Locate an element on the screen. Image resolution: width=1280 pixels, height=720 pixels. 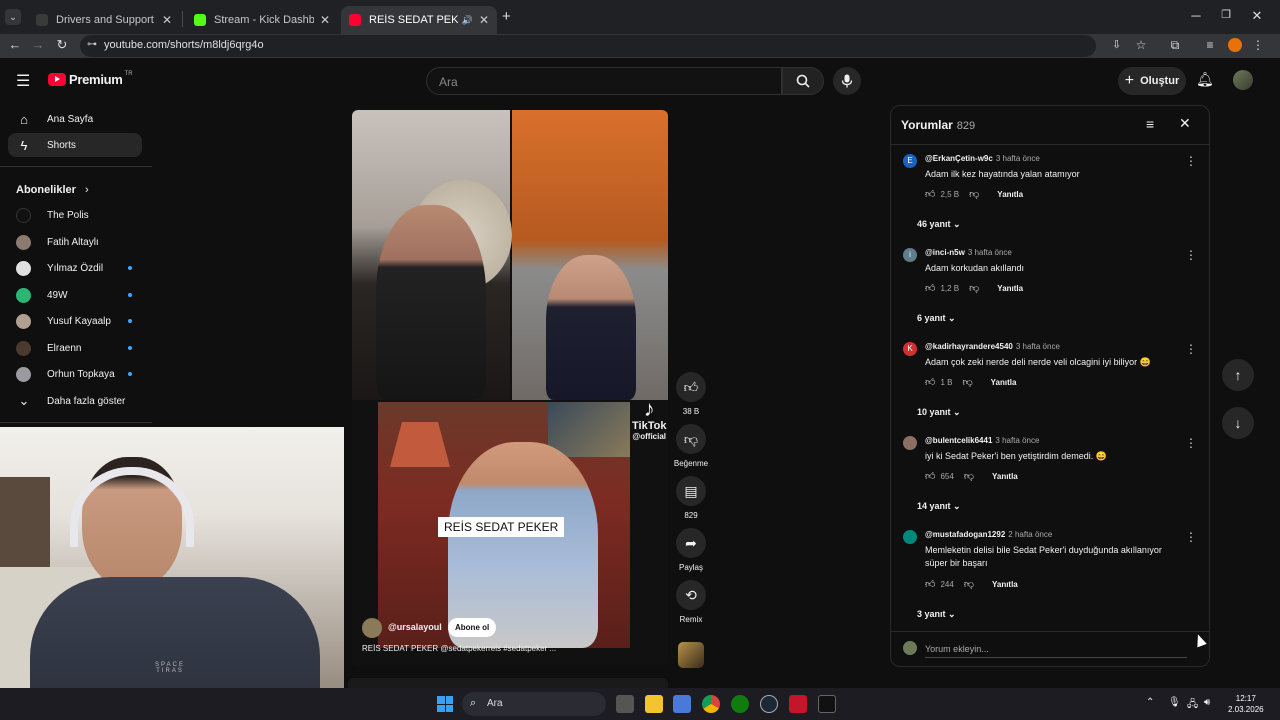
sidebar-item-channel: Yılmaz Özdil is located at coordinates (75, 268).